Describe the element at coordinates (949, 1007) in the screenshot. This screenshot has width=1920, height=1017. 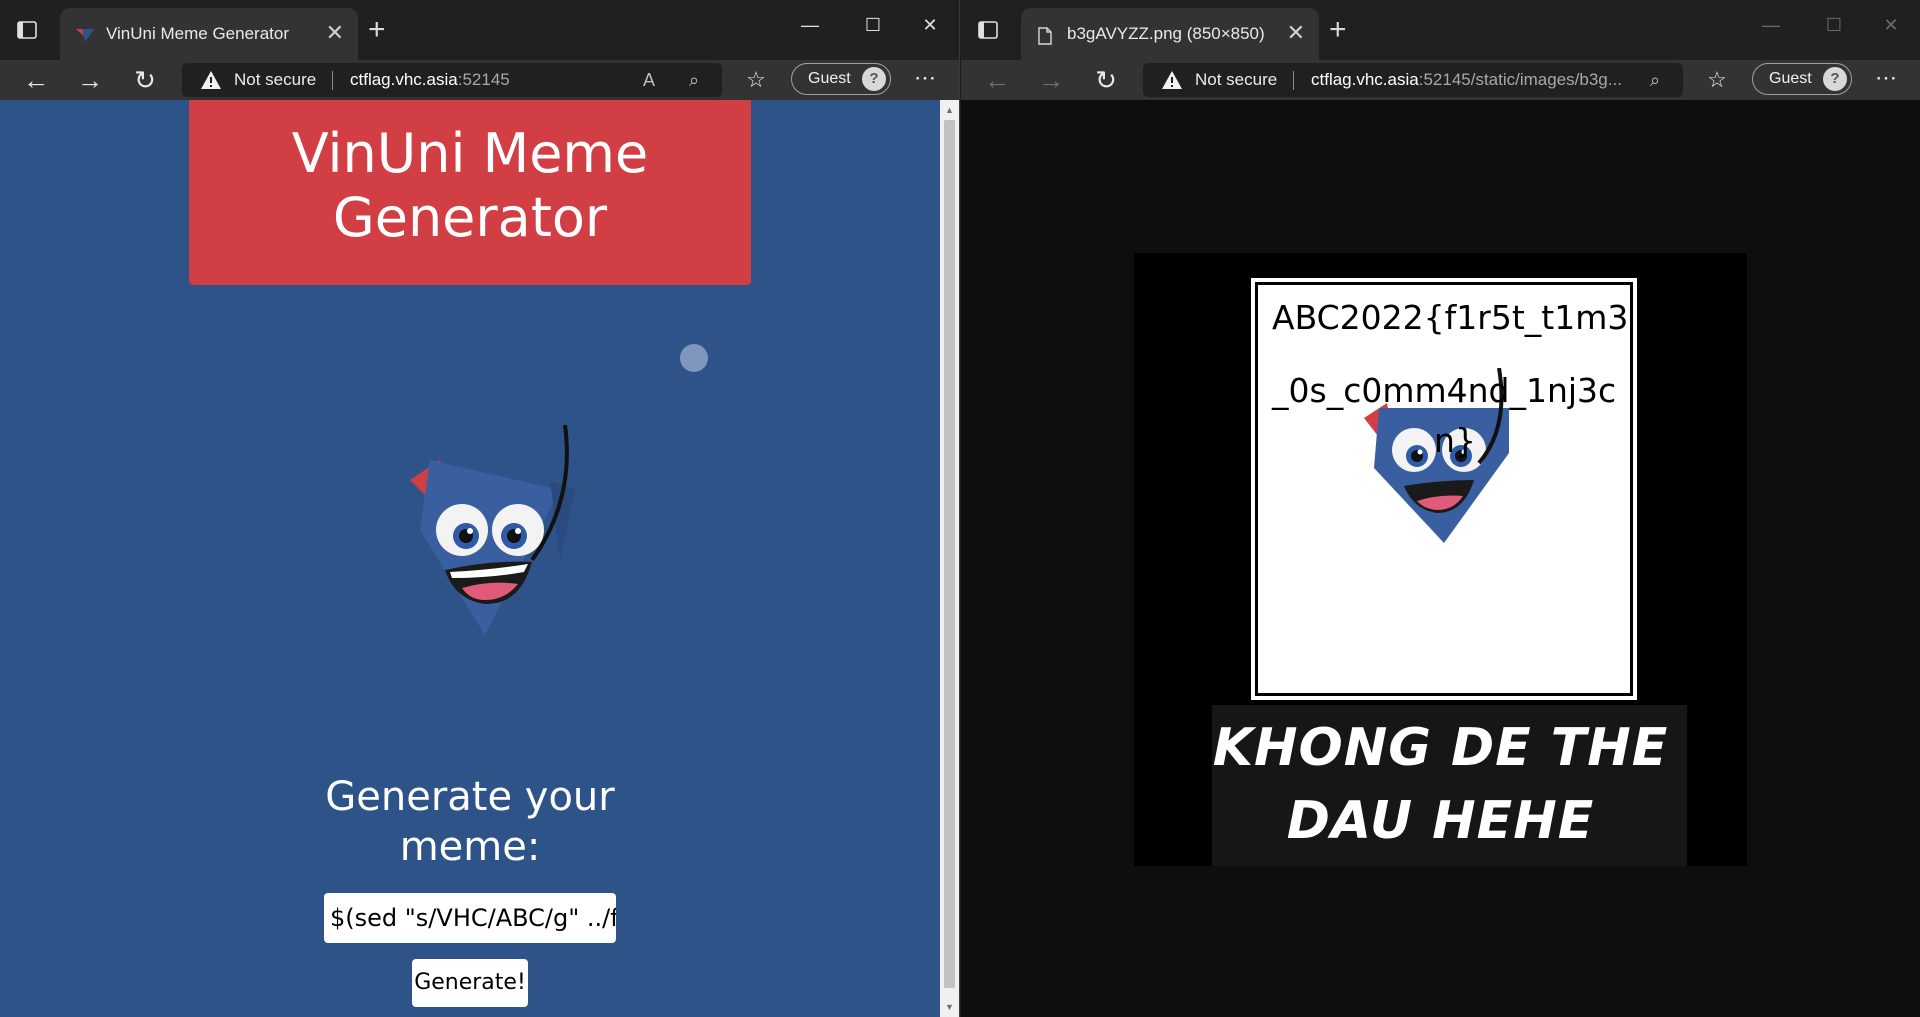
I see `scroll-down-icon: ▼` at that location.